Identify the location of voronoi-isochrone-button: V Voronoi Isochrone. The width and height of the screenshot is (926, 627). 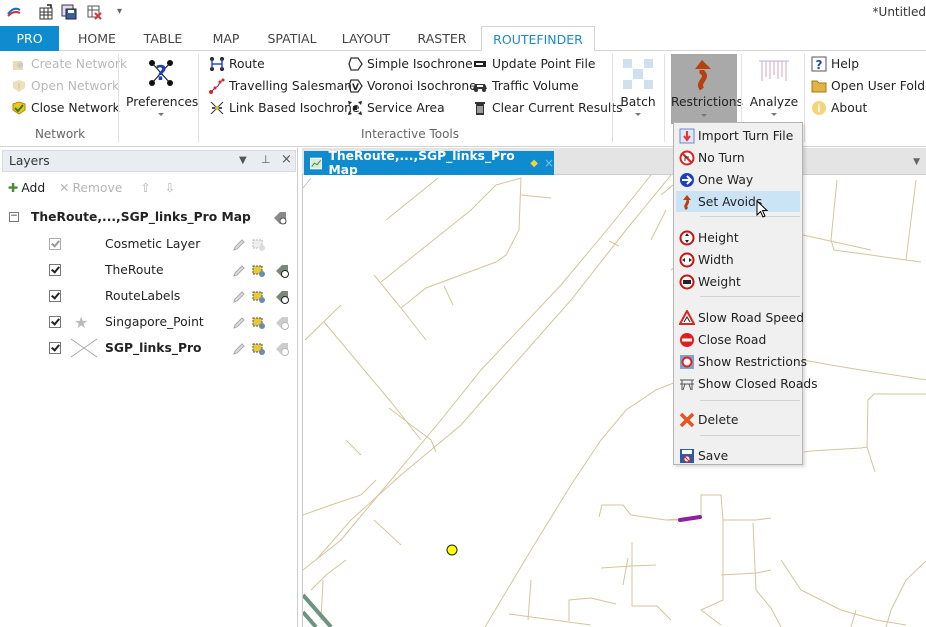
(412, 86).